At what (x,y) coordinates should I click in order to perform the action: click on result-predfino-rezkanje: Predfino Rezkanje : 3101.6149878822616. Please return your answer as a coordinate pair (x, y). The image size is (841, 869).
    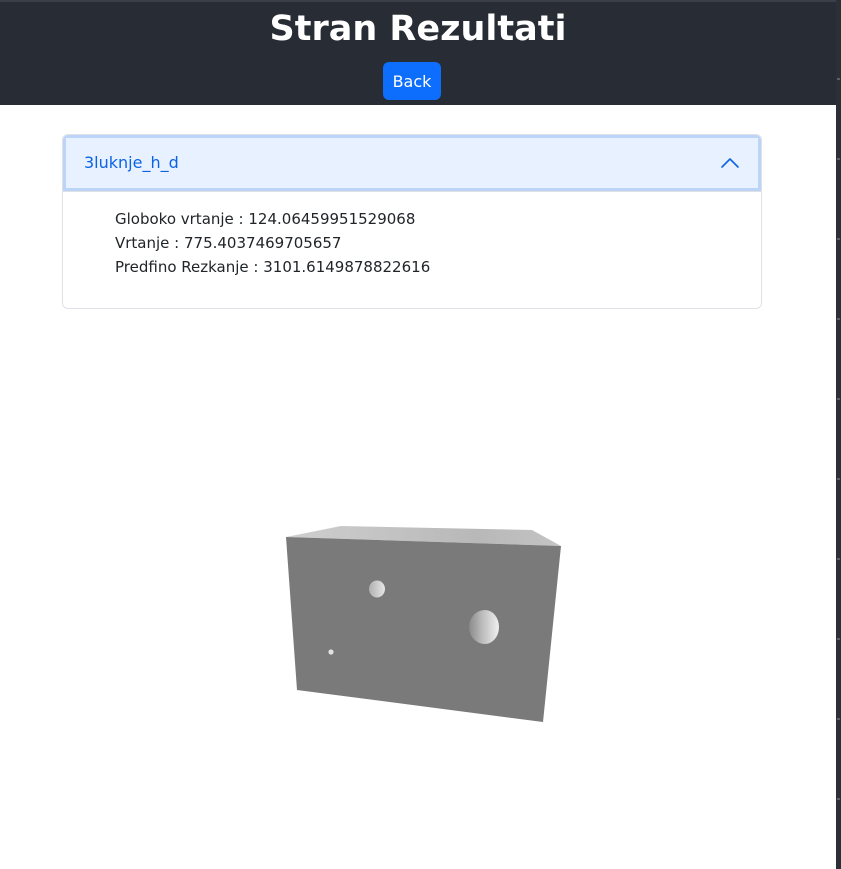
    Looking at the image, I should click on (273, 267).